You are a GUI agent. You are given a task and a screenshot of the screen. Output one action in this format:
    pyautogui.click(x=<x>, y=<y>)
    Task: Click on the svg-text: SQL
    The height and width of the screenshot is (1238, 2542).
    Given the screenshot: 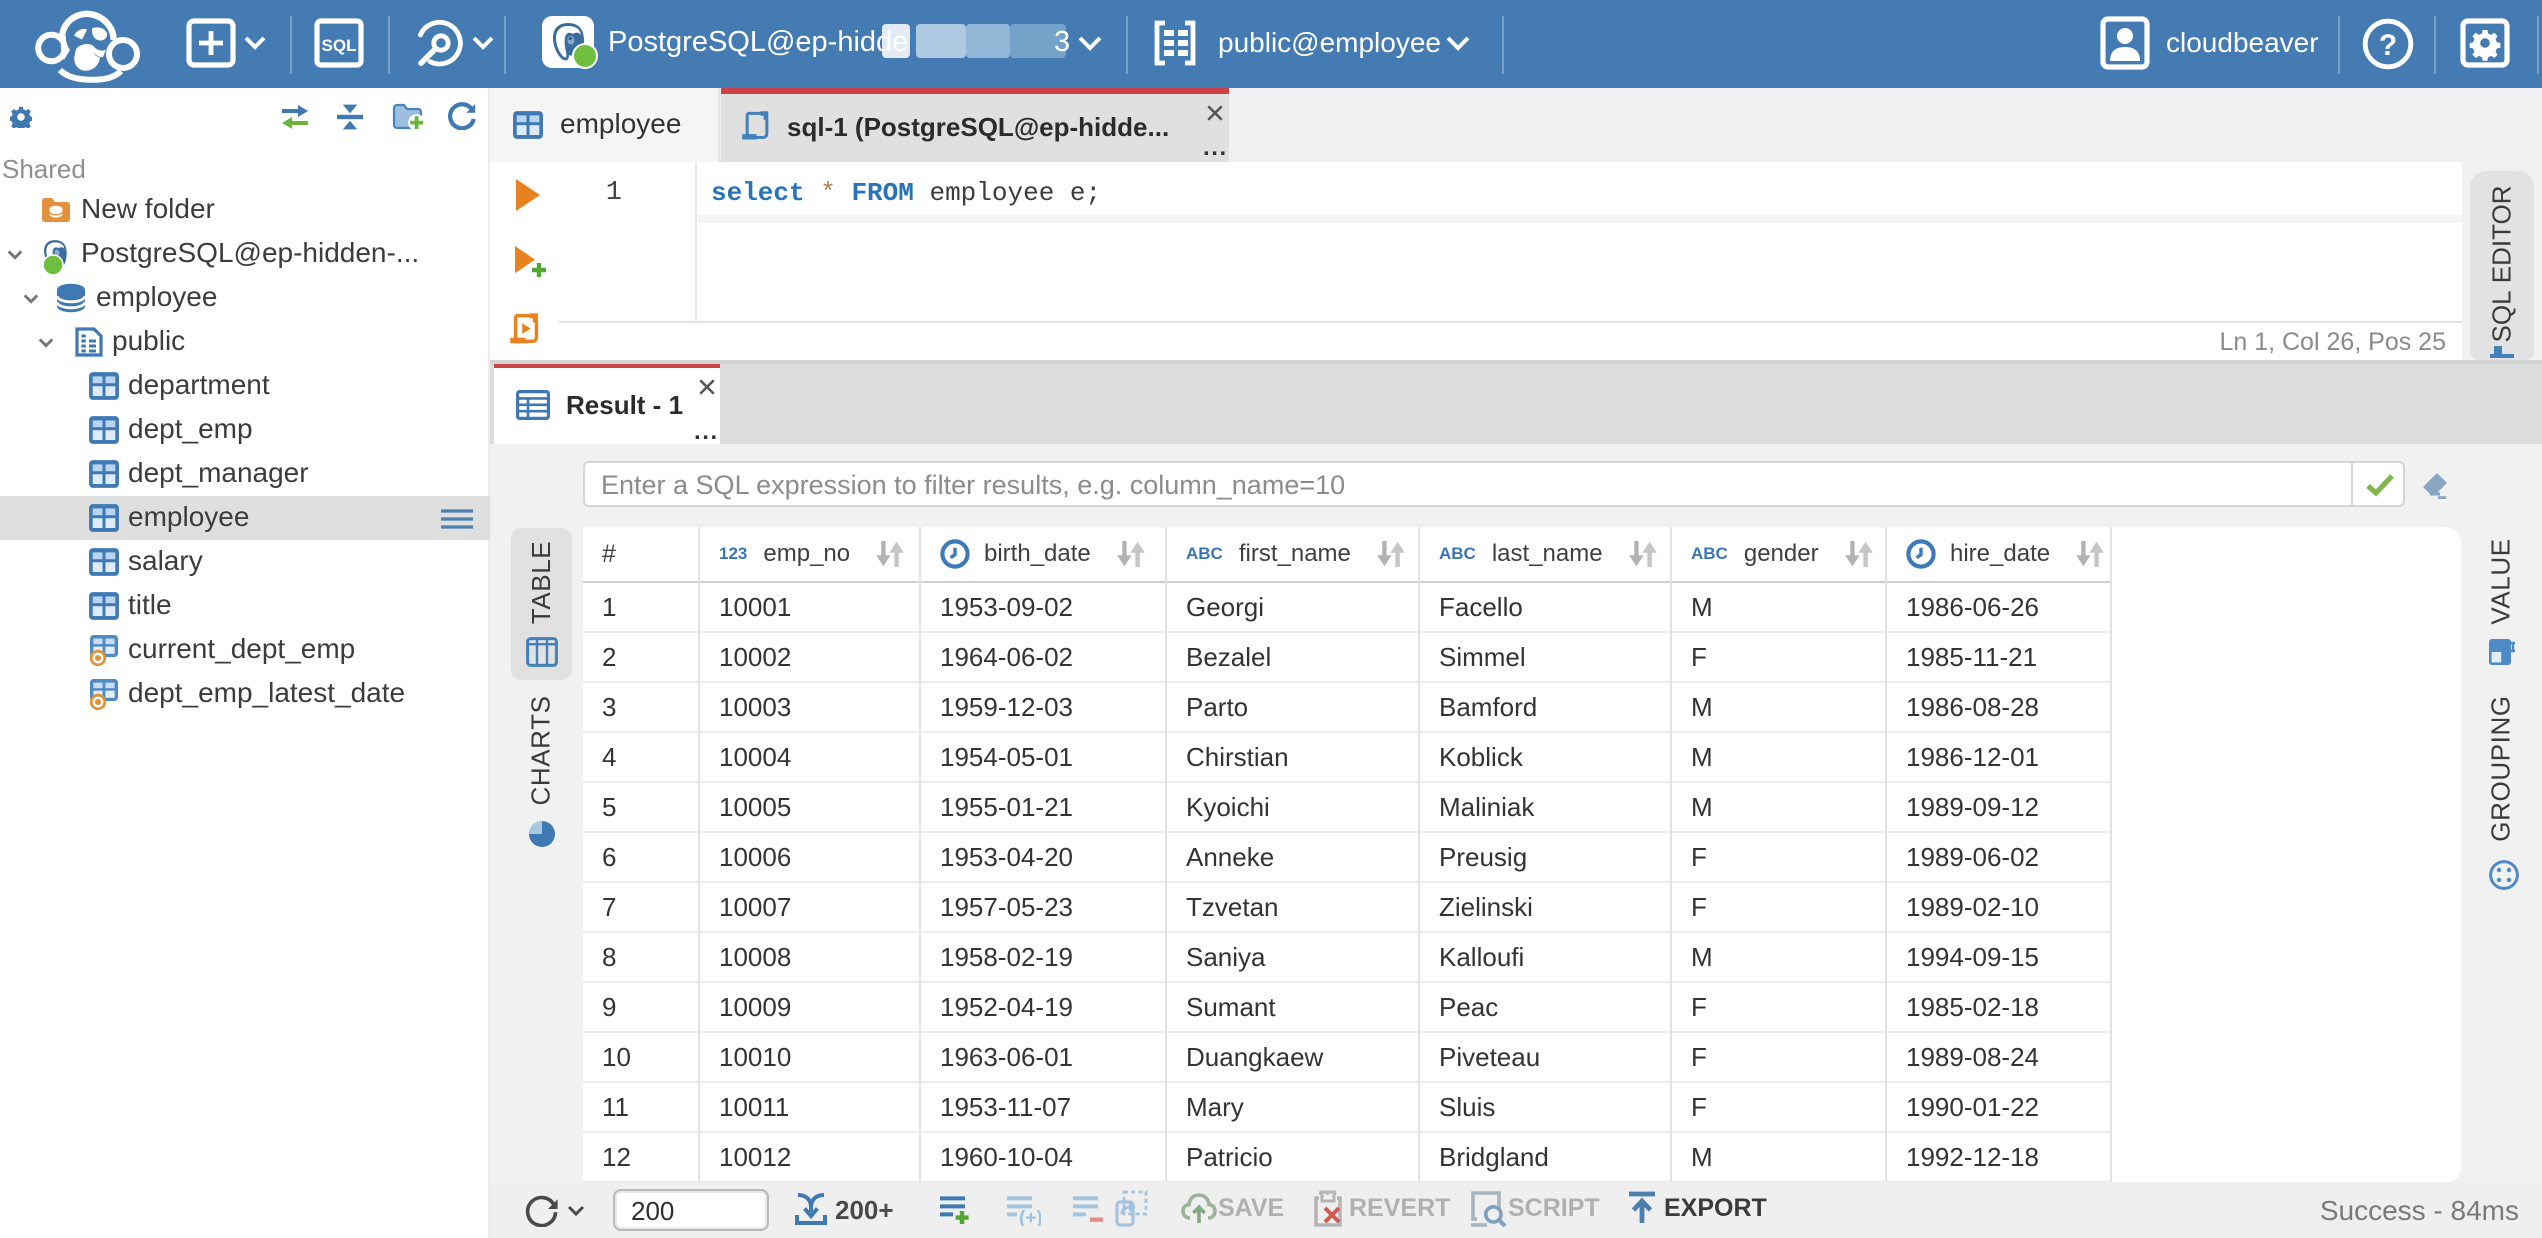 What is the action you would take?
    pyautogui.click(x=339, y=45)
    